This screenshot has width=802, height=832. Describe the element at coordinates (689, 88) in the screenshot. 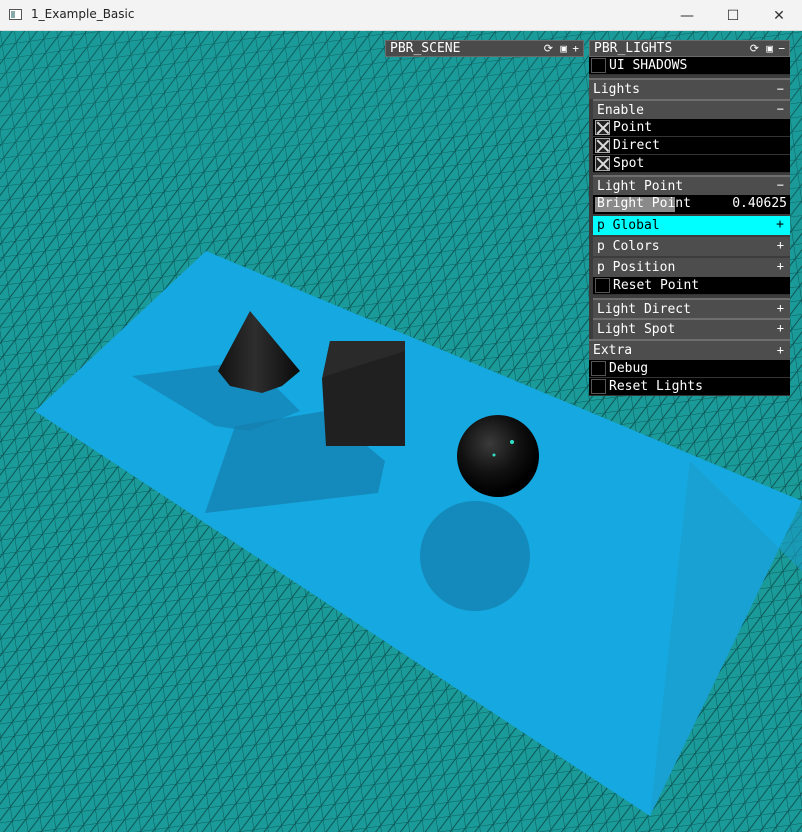

I see `lights-group-header: Lights −` at that location.